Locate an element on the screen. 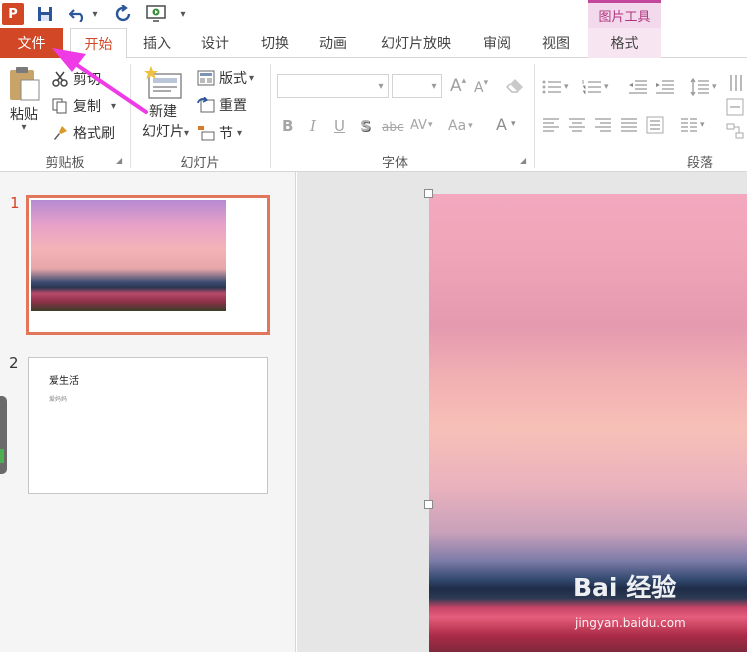  align-left-button is located at coordinates (551, 125).